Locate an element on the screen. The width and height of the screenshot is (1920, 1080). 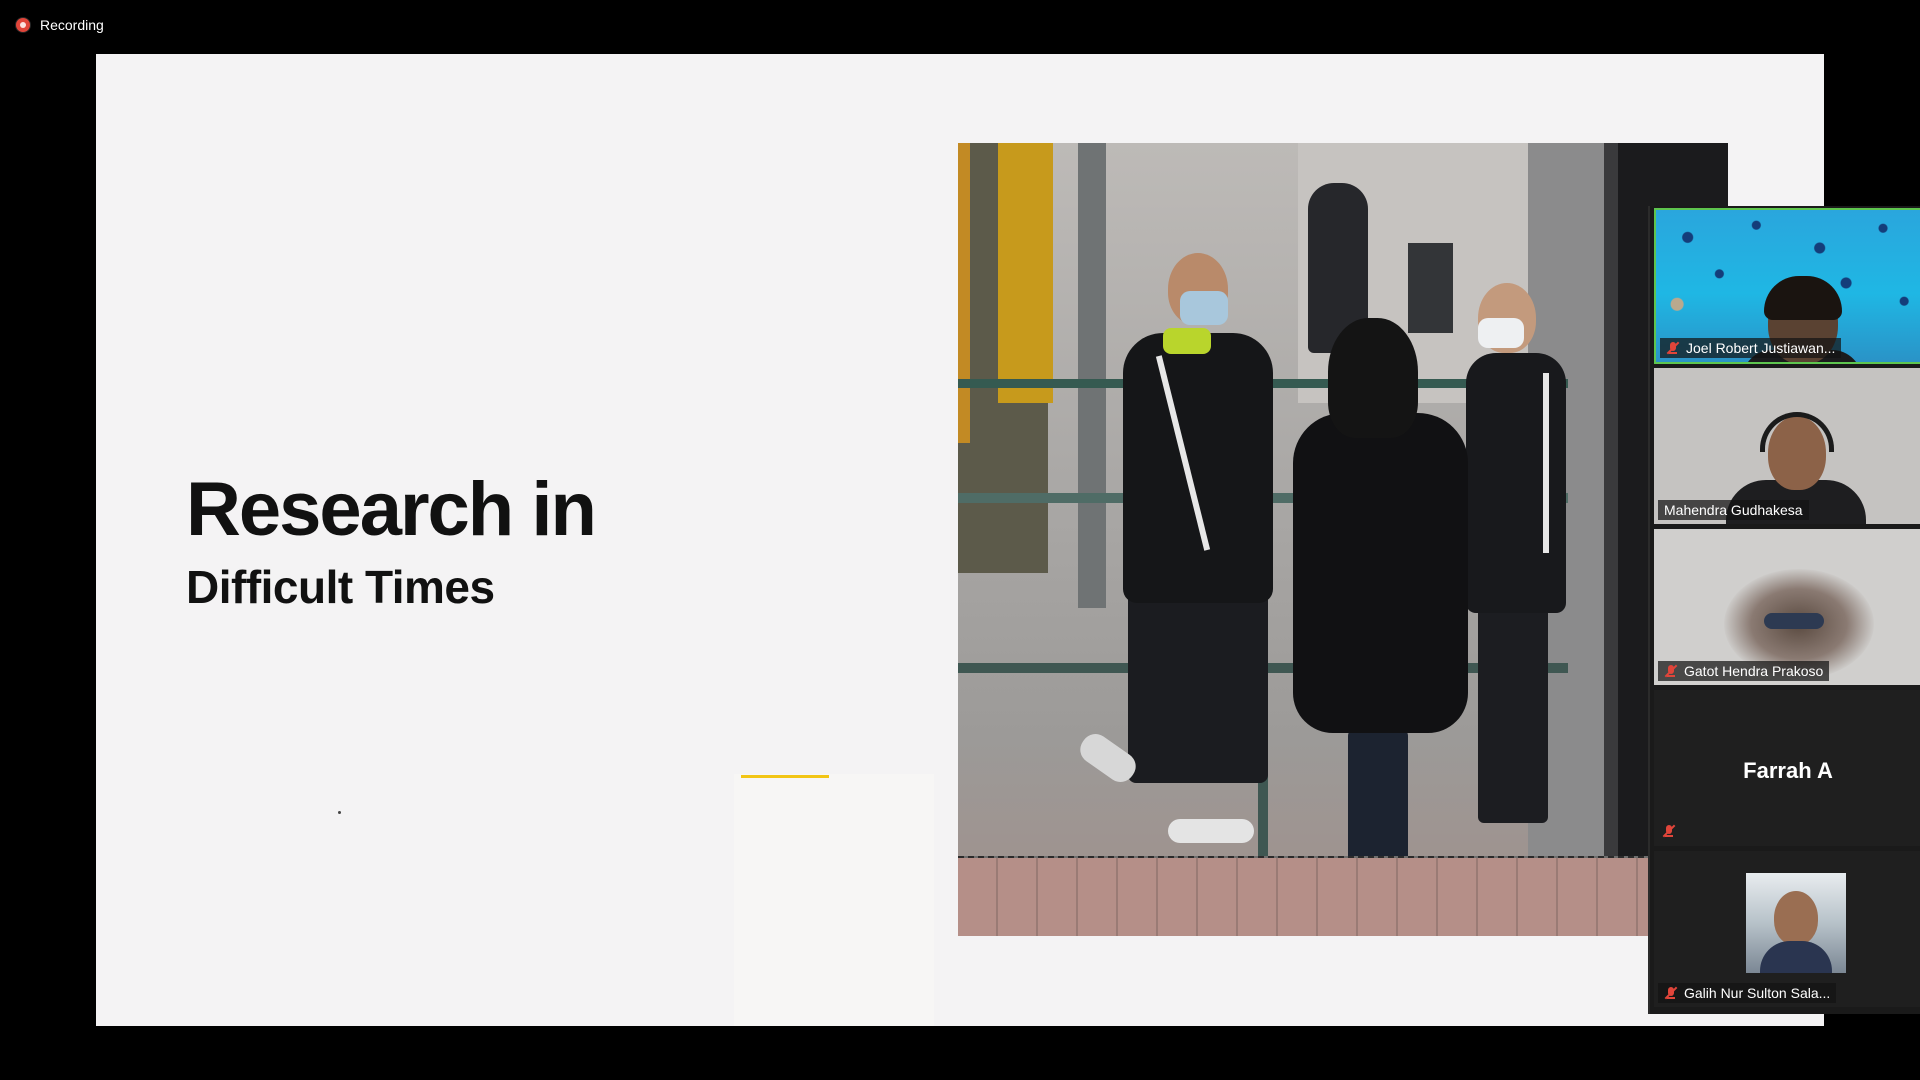
participant-tile: Farrah A is located at coordinates (1787, 768).